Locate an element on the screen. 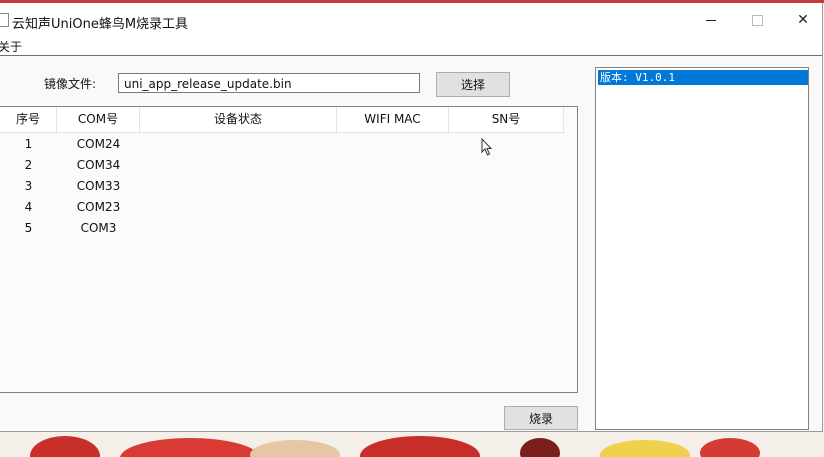  row-index: 3 is located at coordinates (28, 186).